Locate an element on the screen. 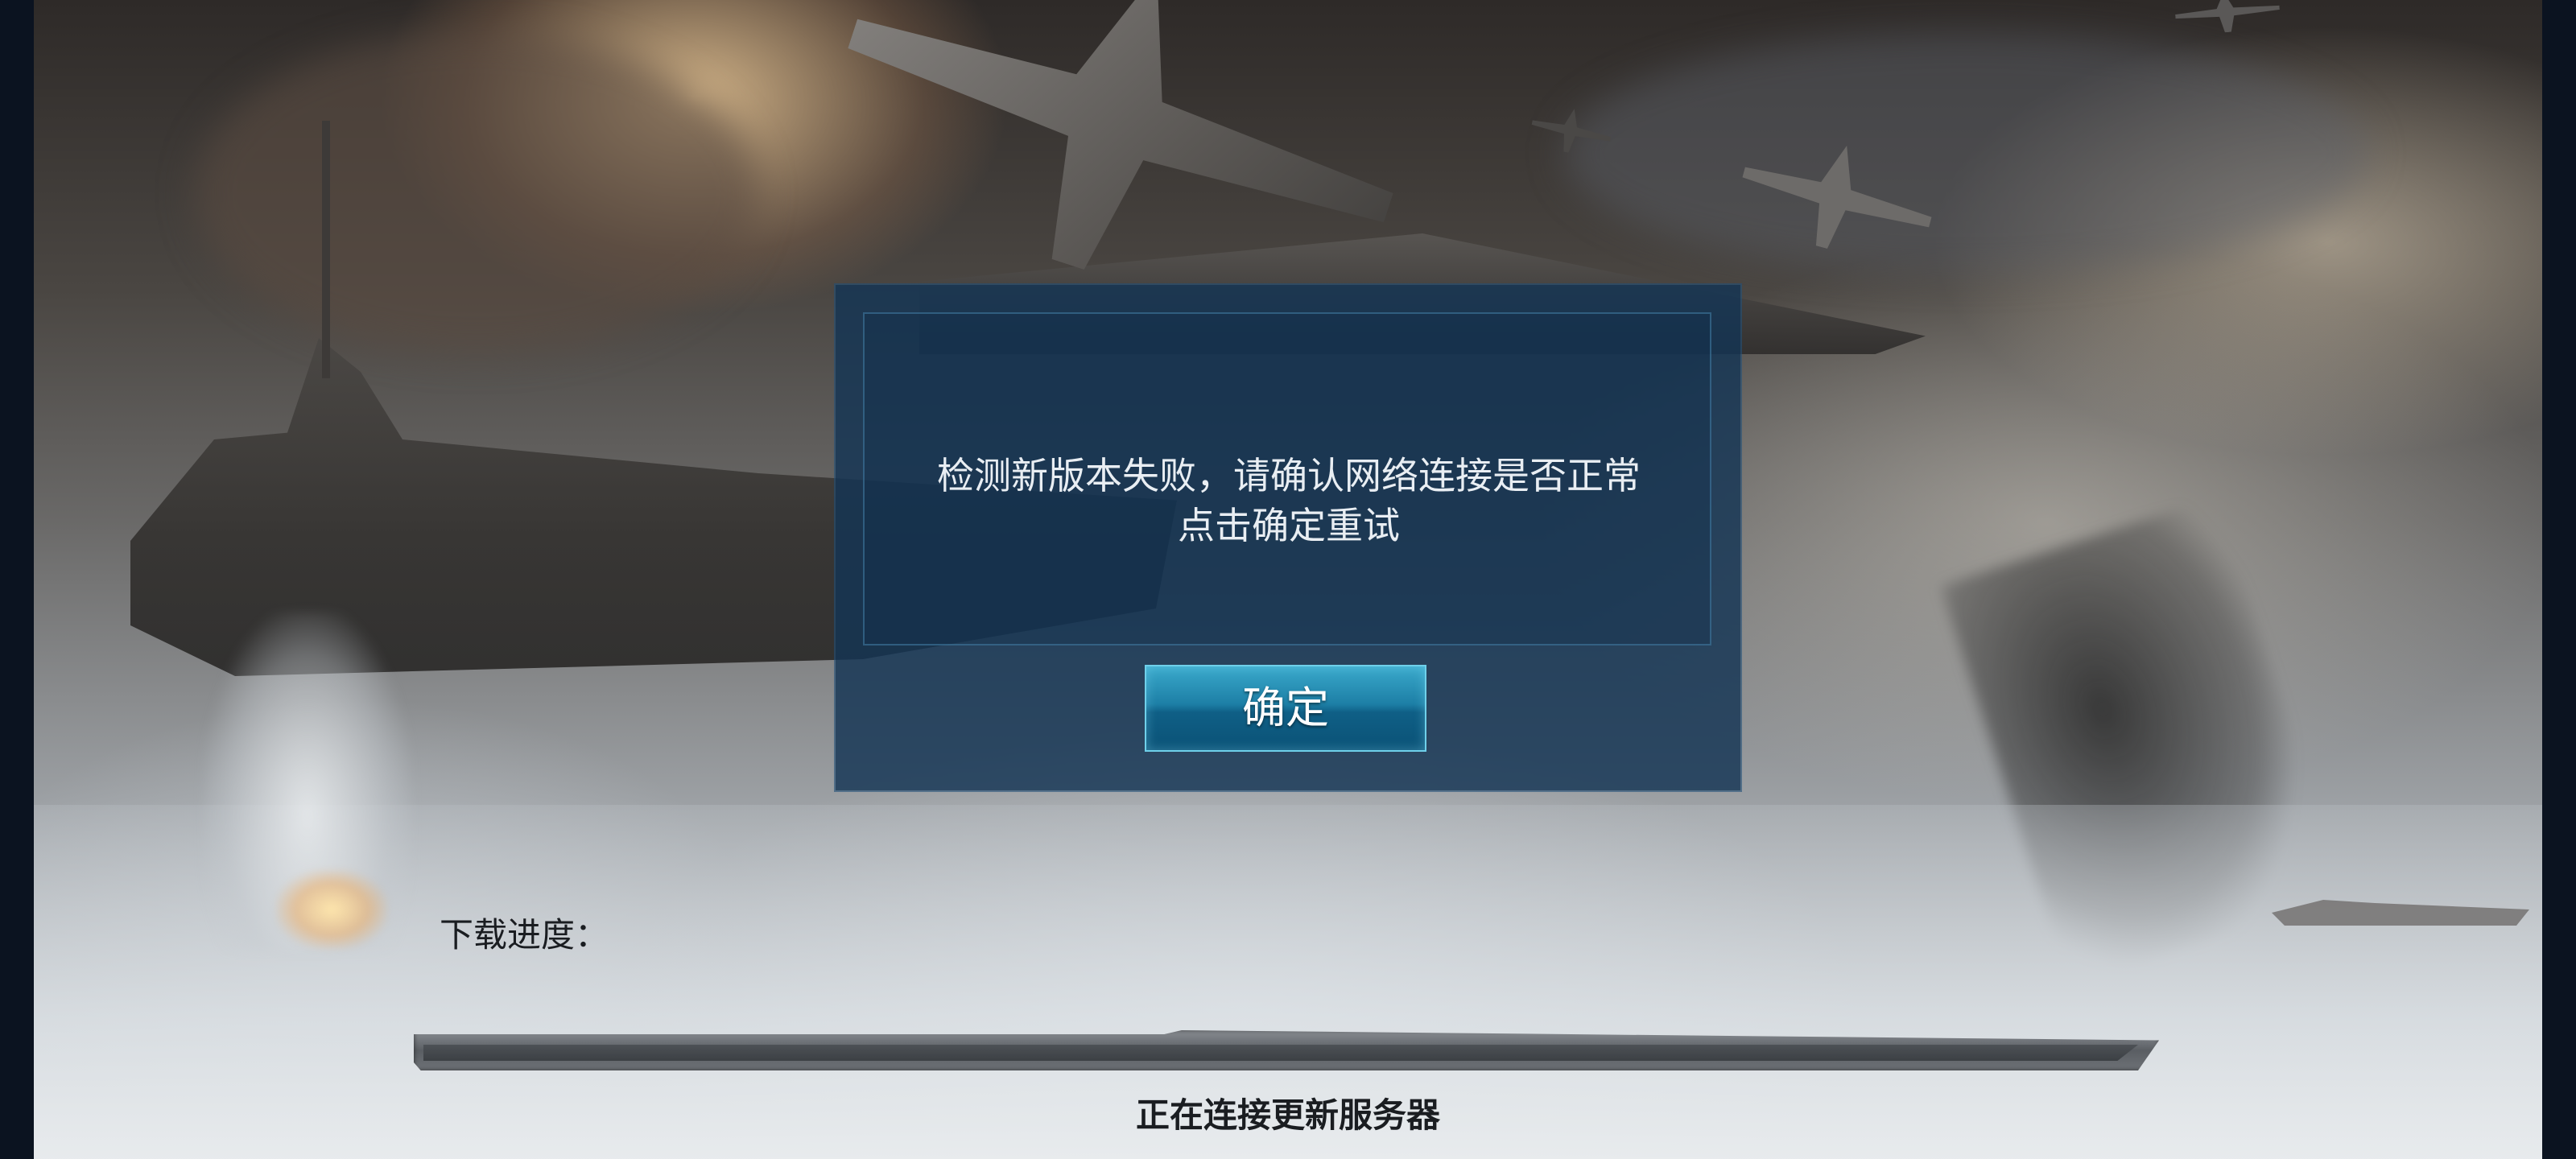 This screenshot has height=1159, width=2576. dialog-message-line2: 点击确定重试 is located at coordinates (1289, 525).